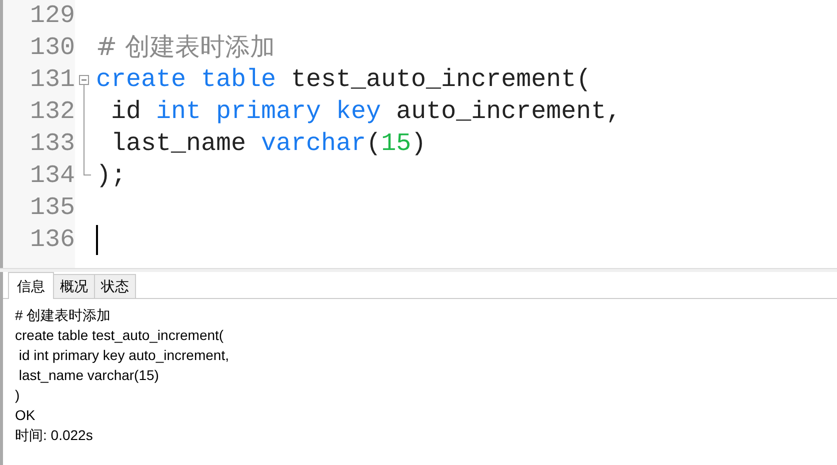 The image size is (837, 465). I want to click on code-line: # 创建表时添加, so click(185, 47).